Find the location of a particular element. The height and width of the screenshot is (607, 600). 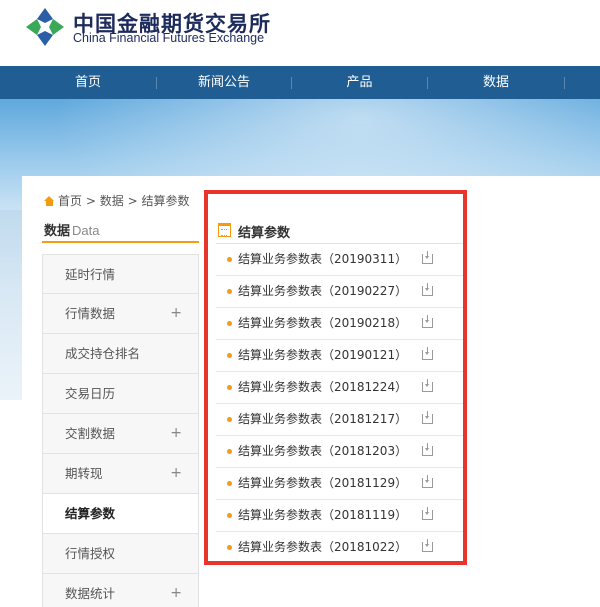

sidebar-title-underline is located at coordinates (120, 242).